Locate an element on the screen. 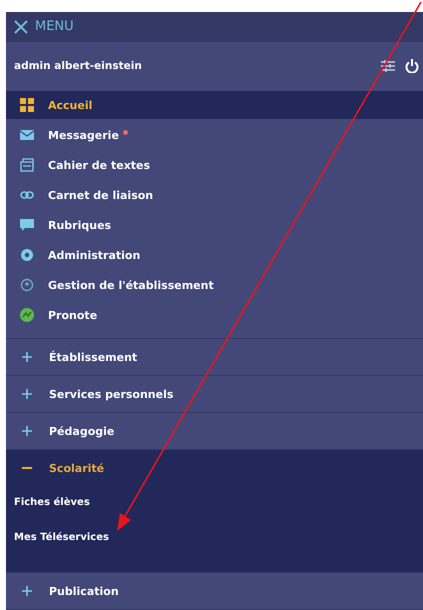  chat-icon is located at coordinates (27, 225).